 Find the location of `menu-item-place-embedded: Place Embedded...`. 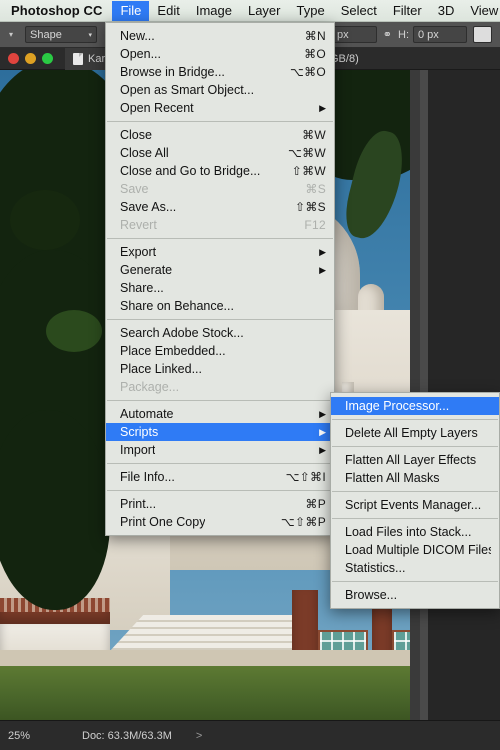

menu-item-place-embedded: Place Embedded... is located at coordinates (220, 351).